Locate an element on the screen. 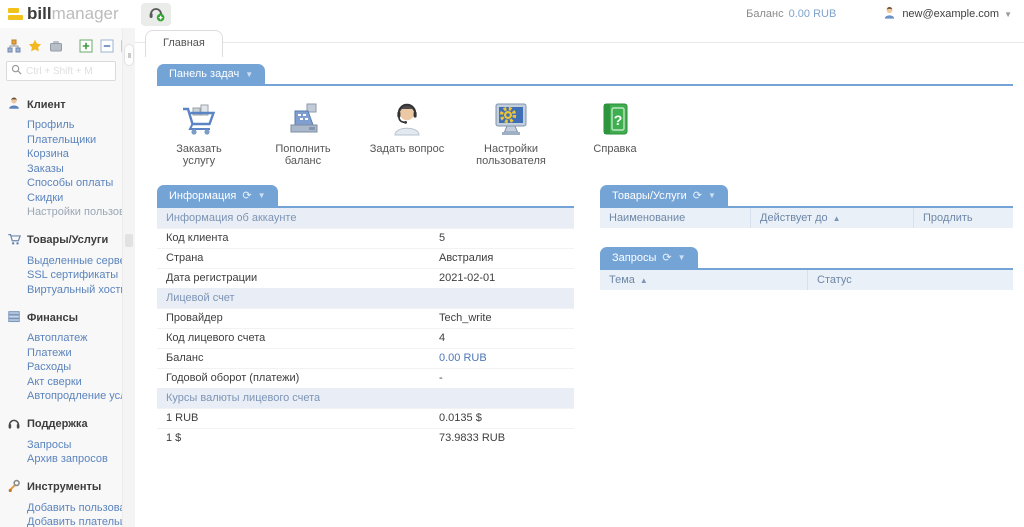 The height and width of the screenshot is (527, 1024). plus-icon is located at coordinates (86, 46).